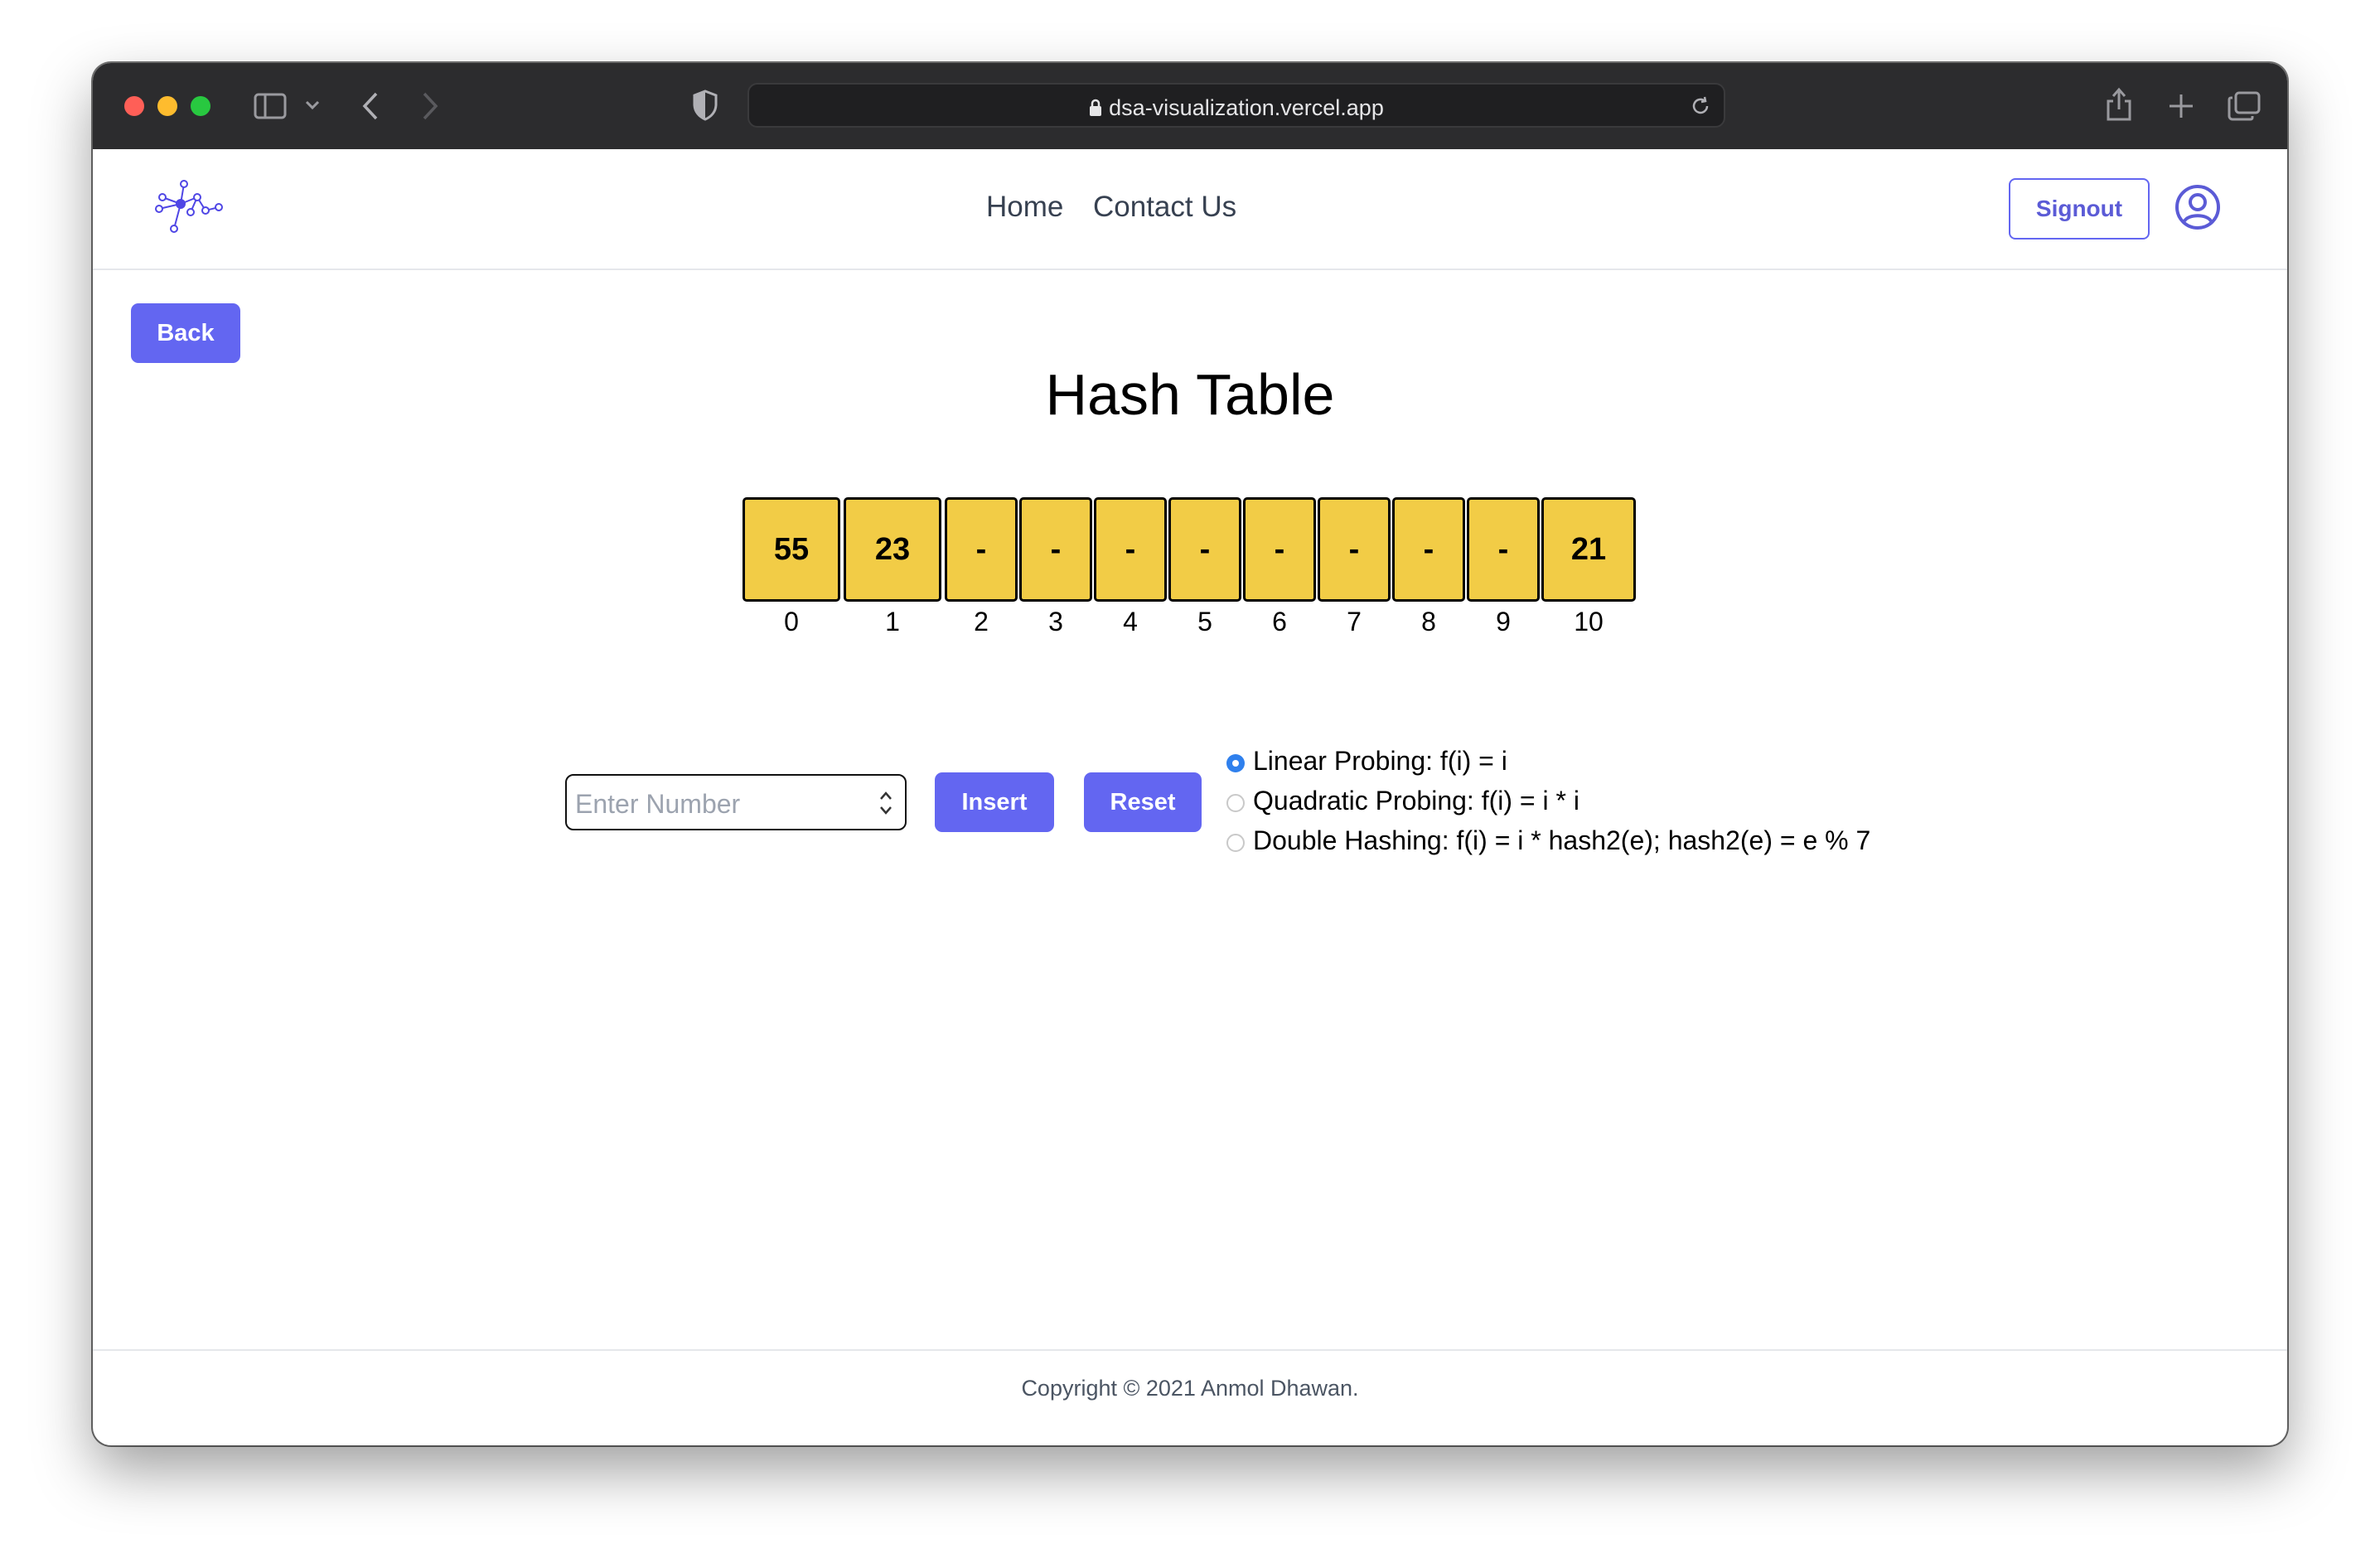  I want to click on quadratic-probing-label: Quadratic Probing: f(i) = i * i, so click(1416, 801).